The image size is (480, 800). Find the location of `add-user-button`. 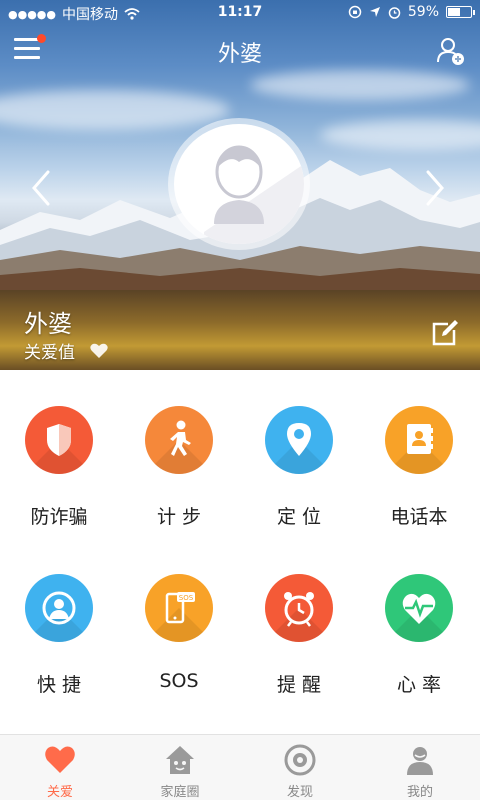

add-user-button is located at coordinates (451, 51).